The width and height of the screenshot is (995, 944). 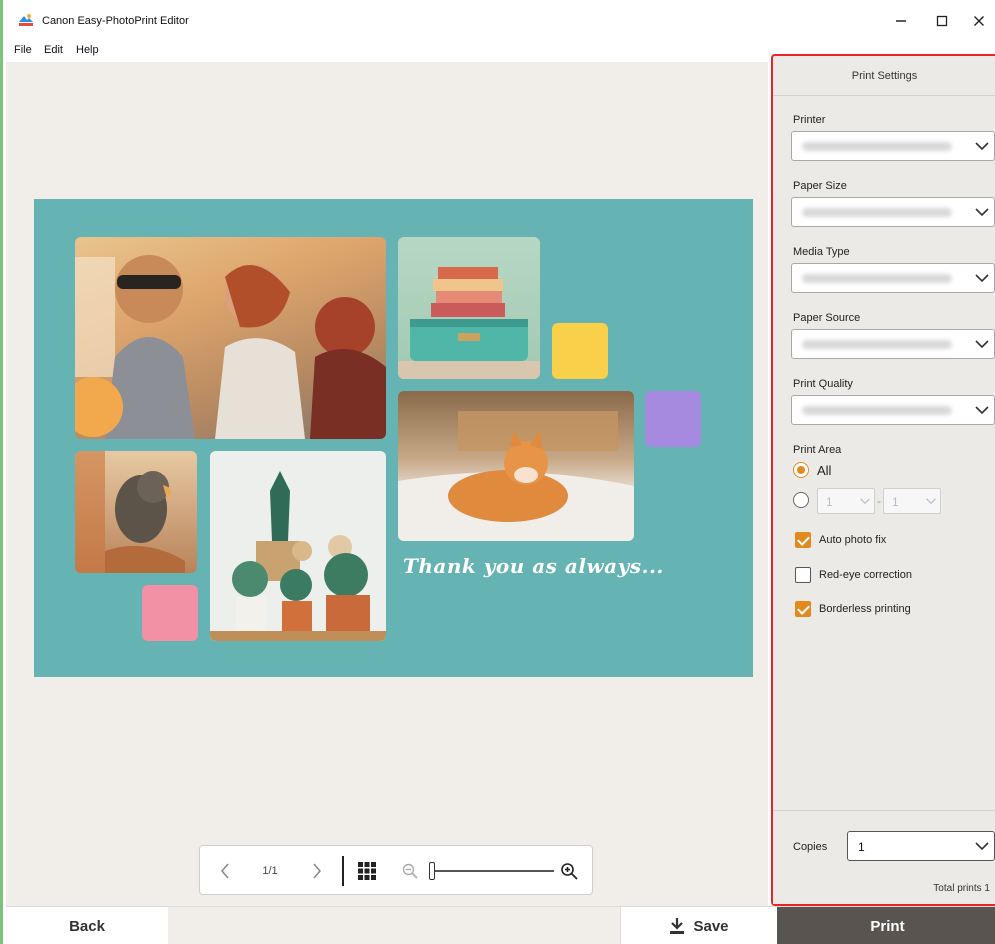 I want to click on purple-deco-tile, so click(x=673, y=419).